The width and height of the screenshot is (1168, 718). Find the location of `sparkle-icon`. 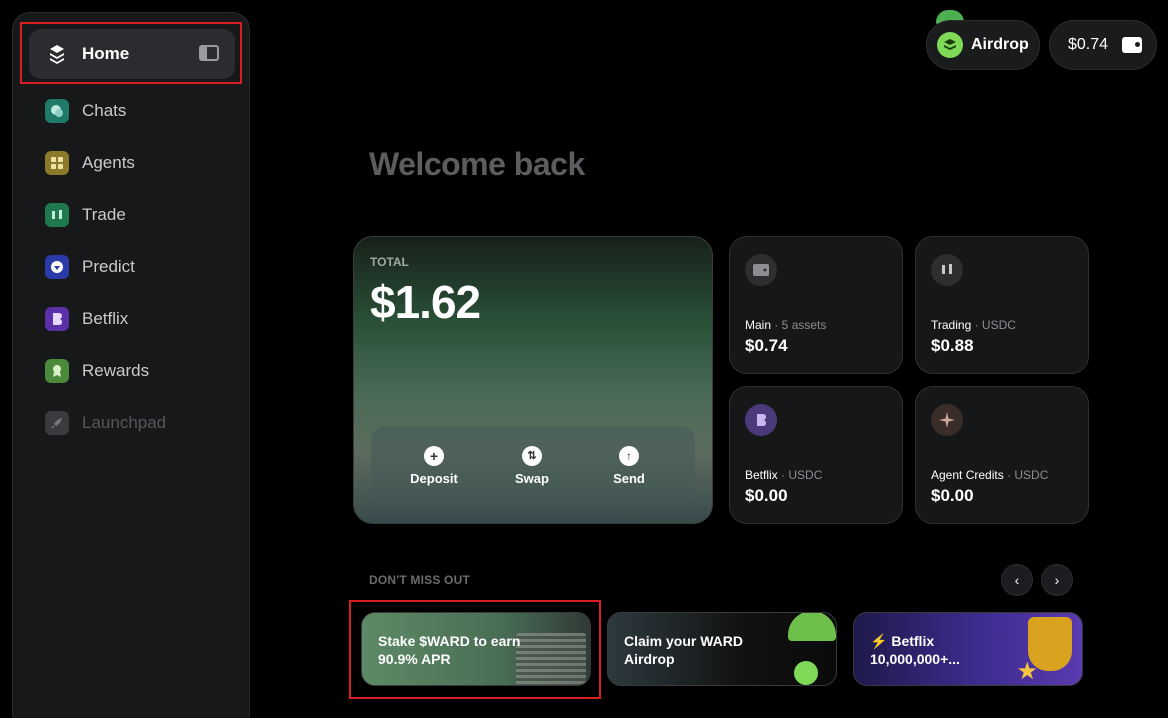

sparkle-icon is located at coordinates (947, 420).